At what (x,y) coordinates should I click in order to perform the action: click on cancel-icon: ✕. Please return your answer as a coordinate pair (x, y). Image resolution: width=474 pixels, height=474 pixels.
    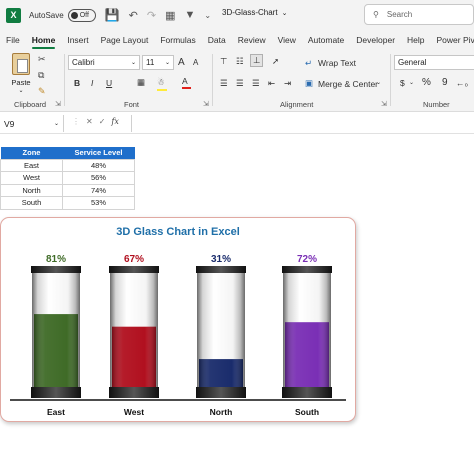
    Looking at the image, I should click on (89, 121).